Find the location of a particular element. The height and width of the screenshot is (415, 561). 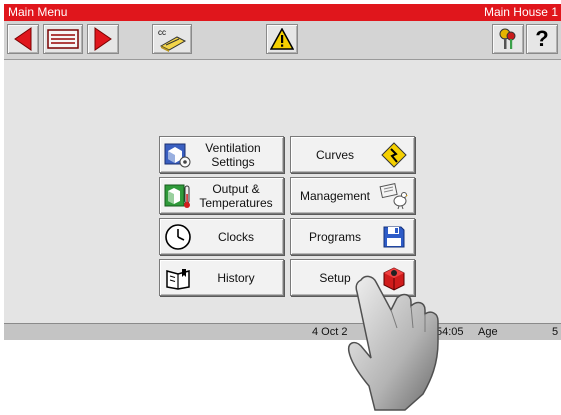

alarm-warning-button is located at coordinates (282, 39).